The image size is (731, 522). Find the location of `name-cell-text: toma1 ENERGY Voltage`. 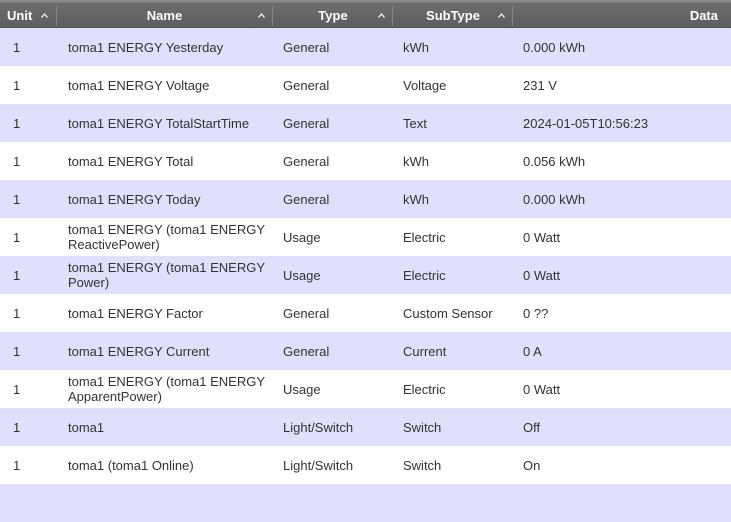

name-cell-text: toma1 ENERGY Voltage is located at coordinates (139, 85).